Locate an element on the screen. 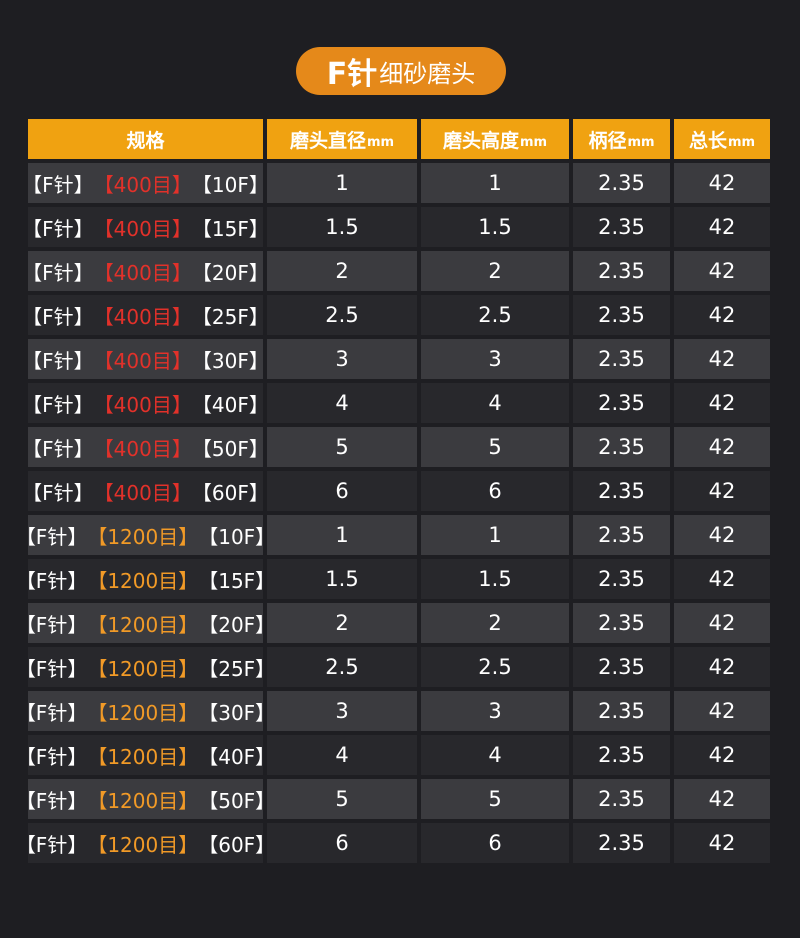  table-header: 规格 磨头直径 mm 磨头高度 mm 柄径 mm 总长 mm is located at coordinates (400, 139).